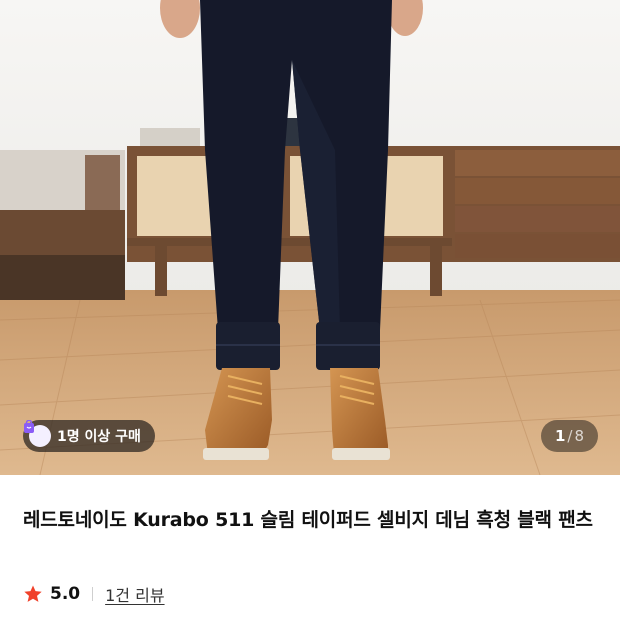 The image size is (620, 620). What do you see at coordinates (37, 433) in the screenshot?
I see `shopping-bag-icon` at bounding box center [37, 433].